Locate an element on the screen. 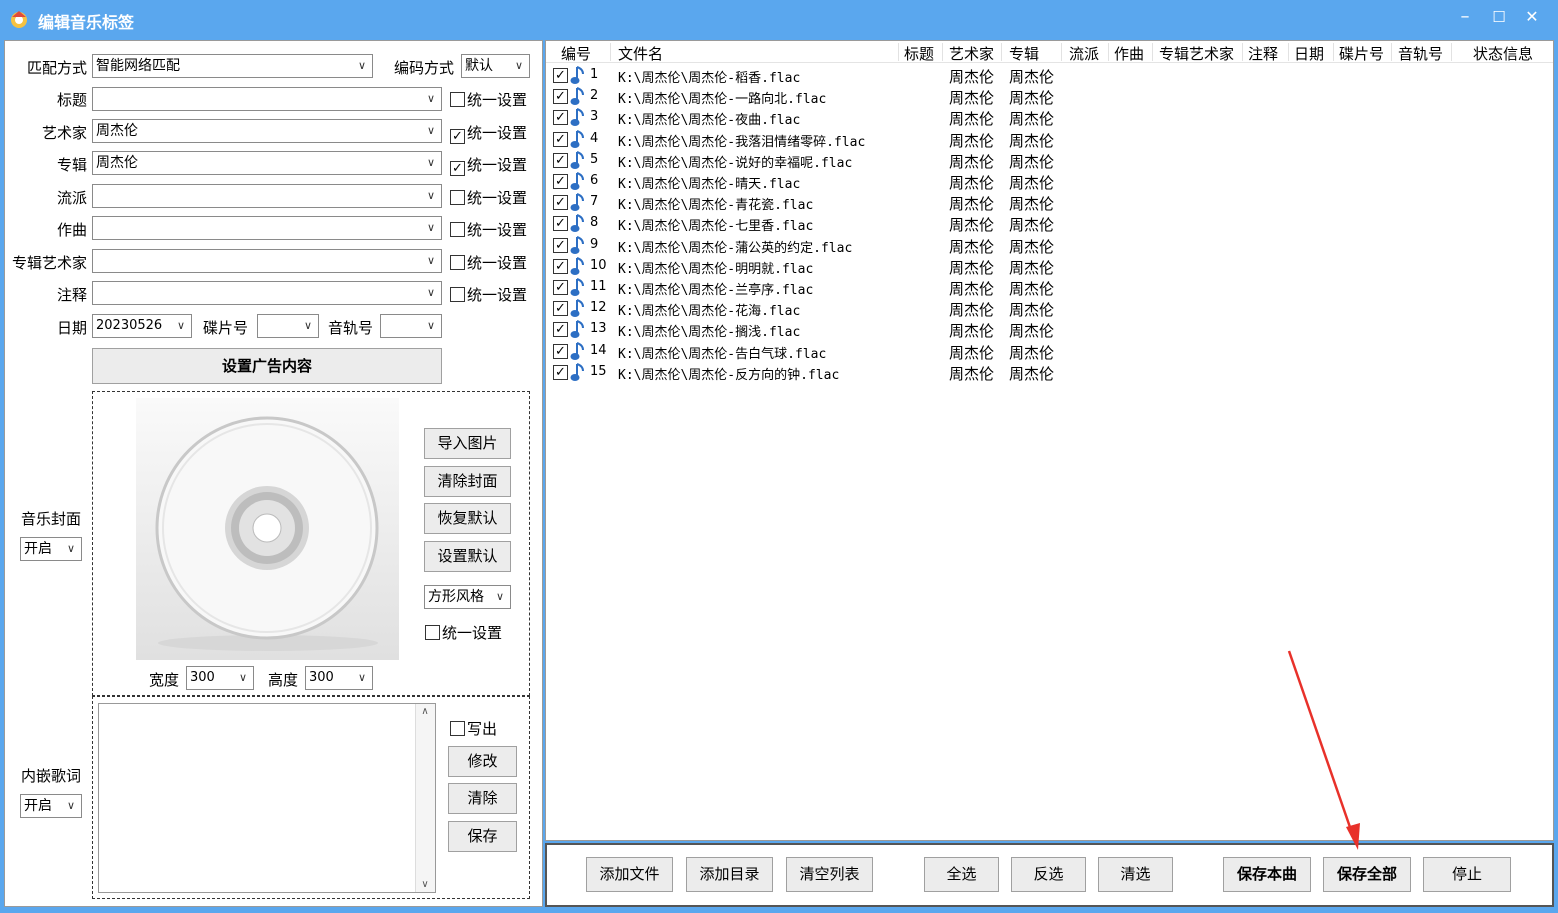  lyrics-modify-button: 修改 is located at coordinates (482, 761).